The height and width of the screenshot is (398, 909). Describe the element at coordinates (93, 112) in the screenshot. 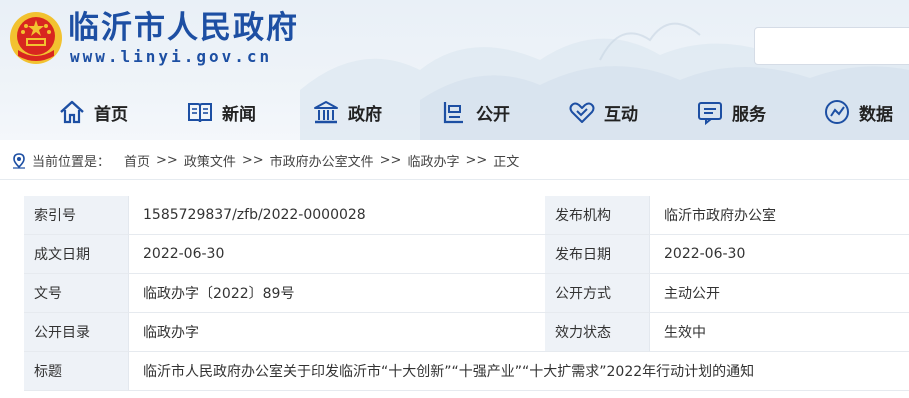

I see `nav-item-home: 首页` at that location.